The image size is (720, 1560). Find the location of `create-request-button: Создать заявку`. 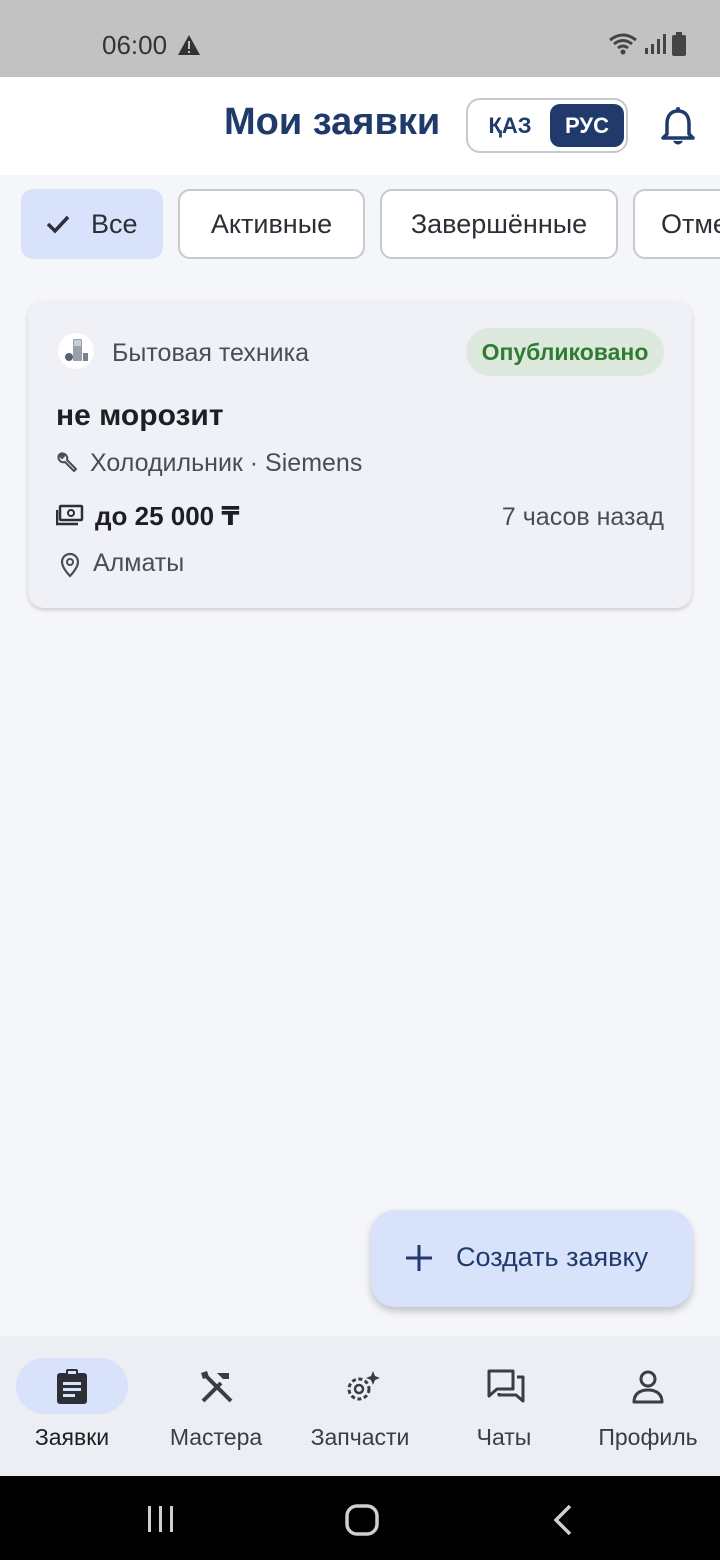

create-request-button: Создать заявку is located at coordinates (531, 1258).